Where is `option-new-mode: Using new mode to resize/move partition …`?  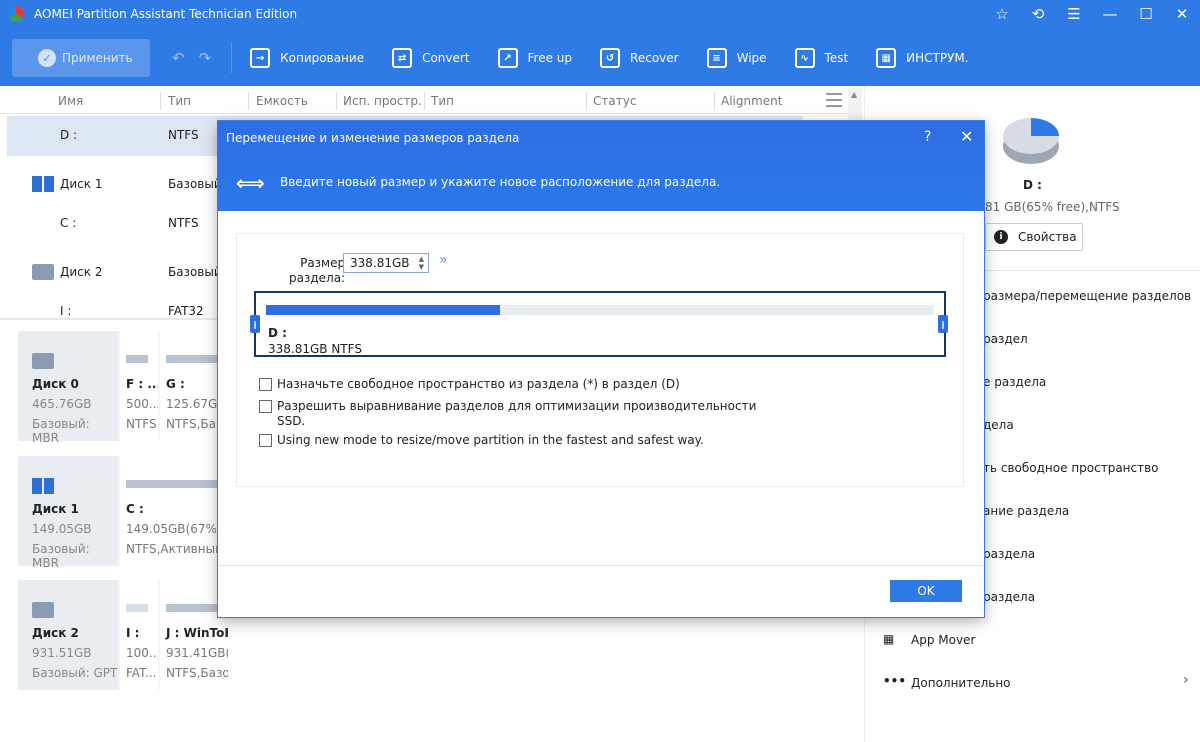
option-new-mode: Using new mode to resize/move partition … is located at coordinates (481, 440).